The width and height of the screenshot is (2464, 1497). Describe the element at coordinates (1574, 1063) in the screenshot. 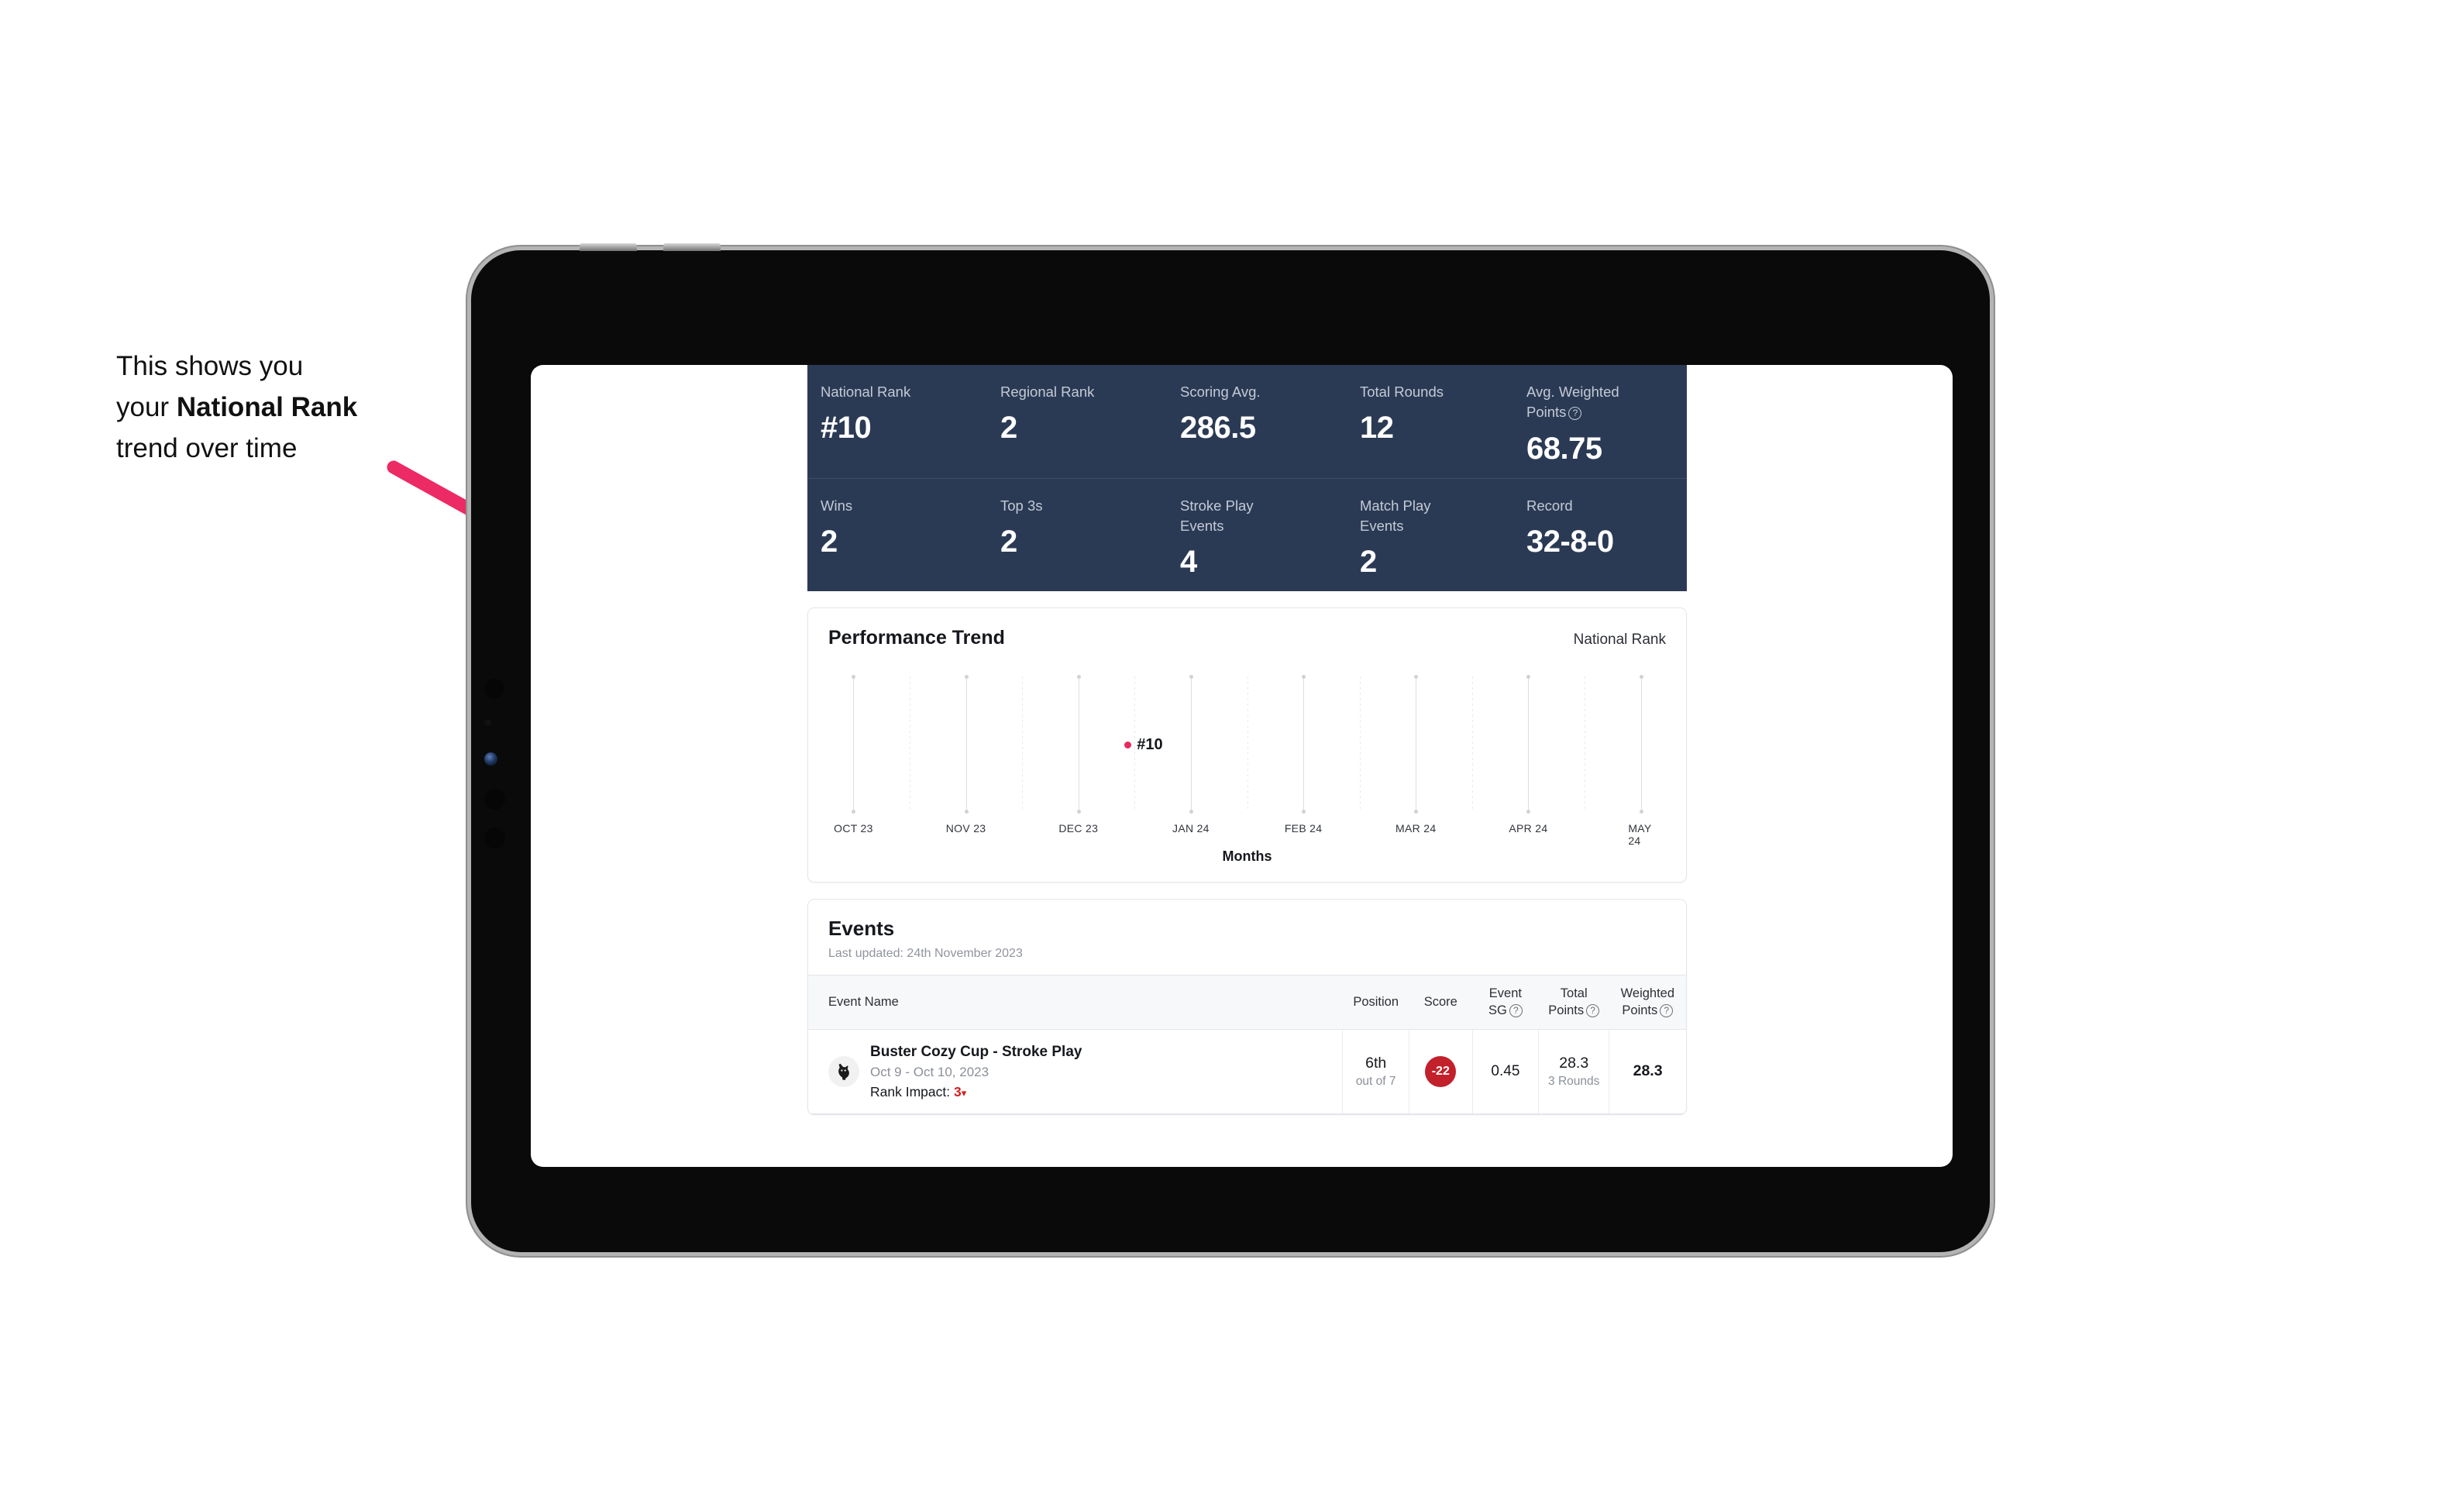

I see `total-points-value: 28.3` at that location.